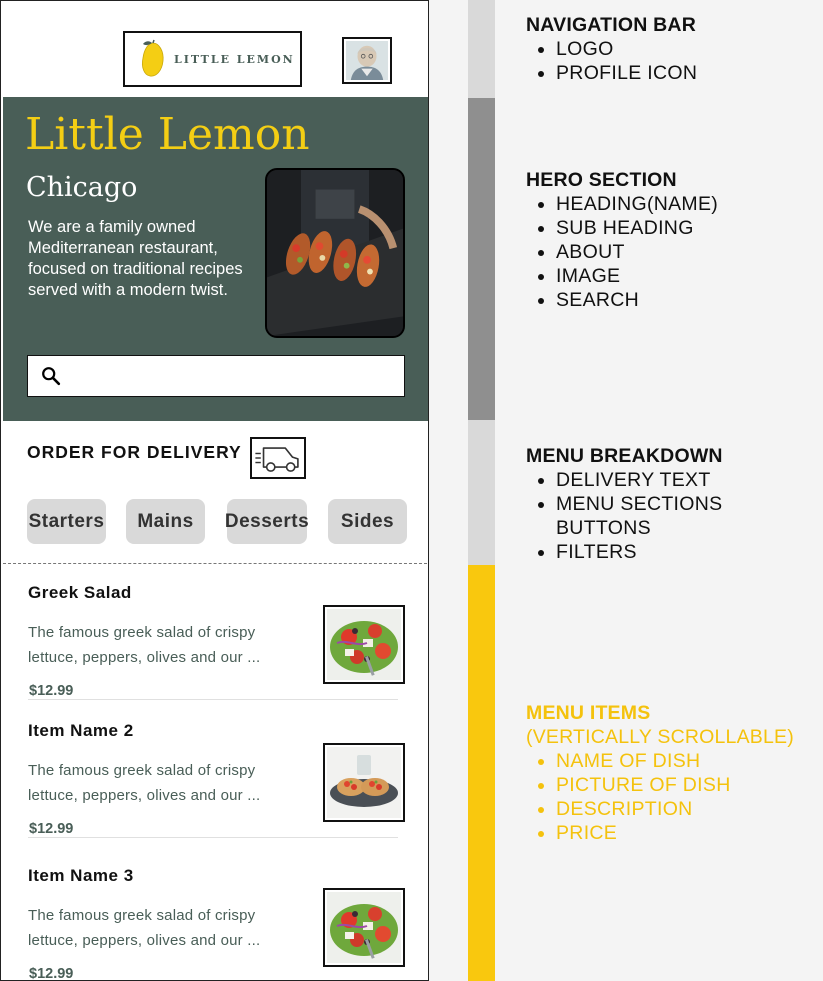  I want to click on search-bar, so click(216, 376).